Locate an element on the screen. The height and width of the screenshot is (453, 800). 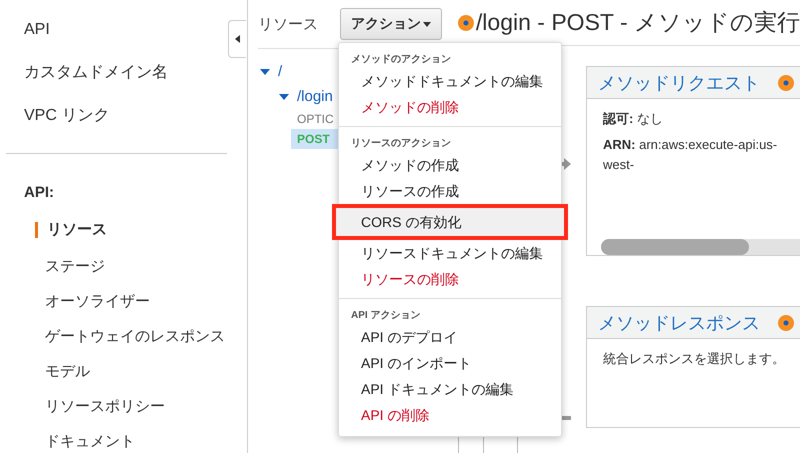
menu-item: リソースドキュメントの編集 is located at coordinates (450, 253).